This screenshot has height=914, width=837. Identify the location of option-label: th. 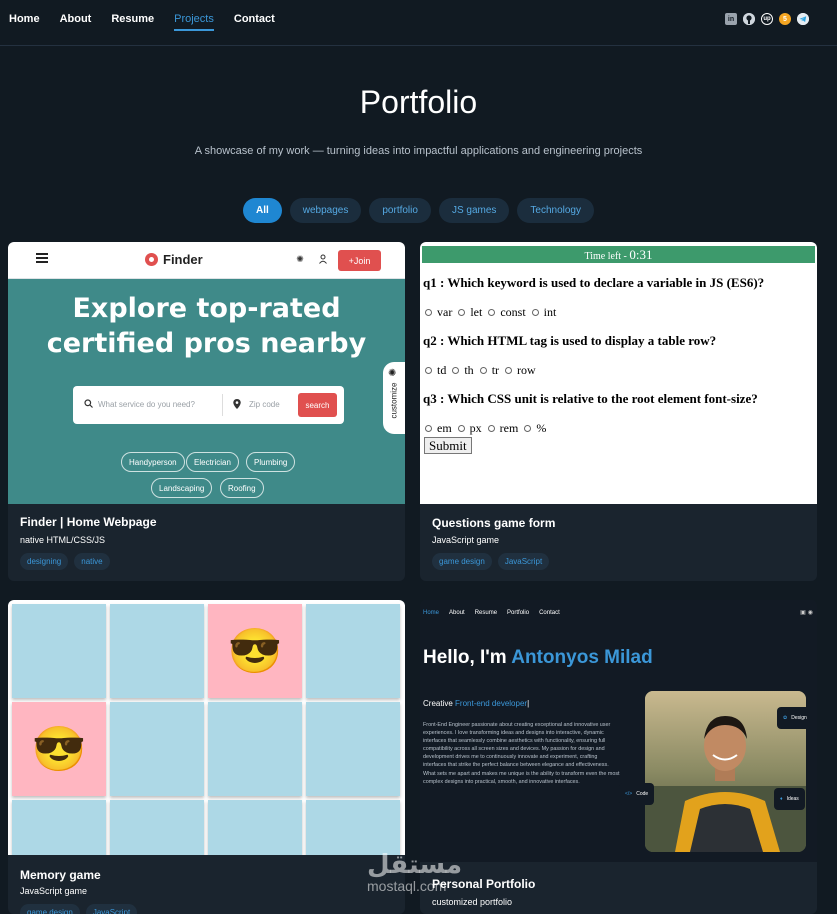
(469, 370).